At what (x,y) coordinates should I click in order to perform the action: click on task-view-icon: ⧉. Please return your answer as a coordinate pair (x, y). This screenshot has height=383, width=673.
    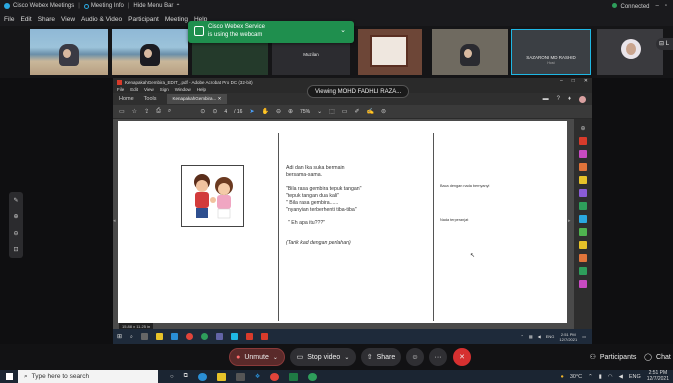
    Looking at the image, I should click on (186, 376).